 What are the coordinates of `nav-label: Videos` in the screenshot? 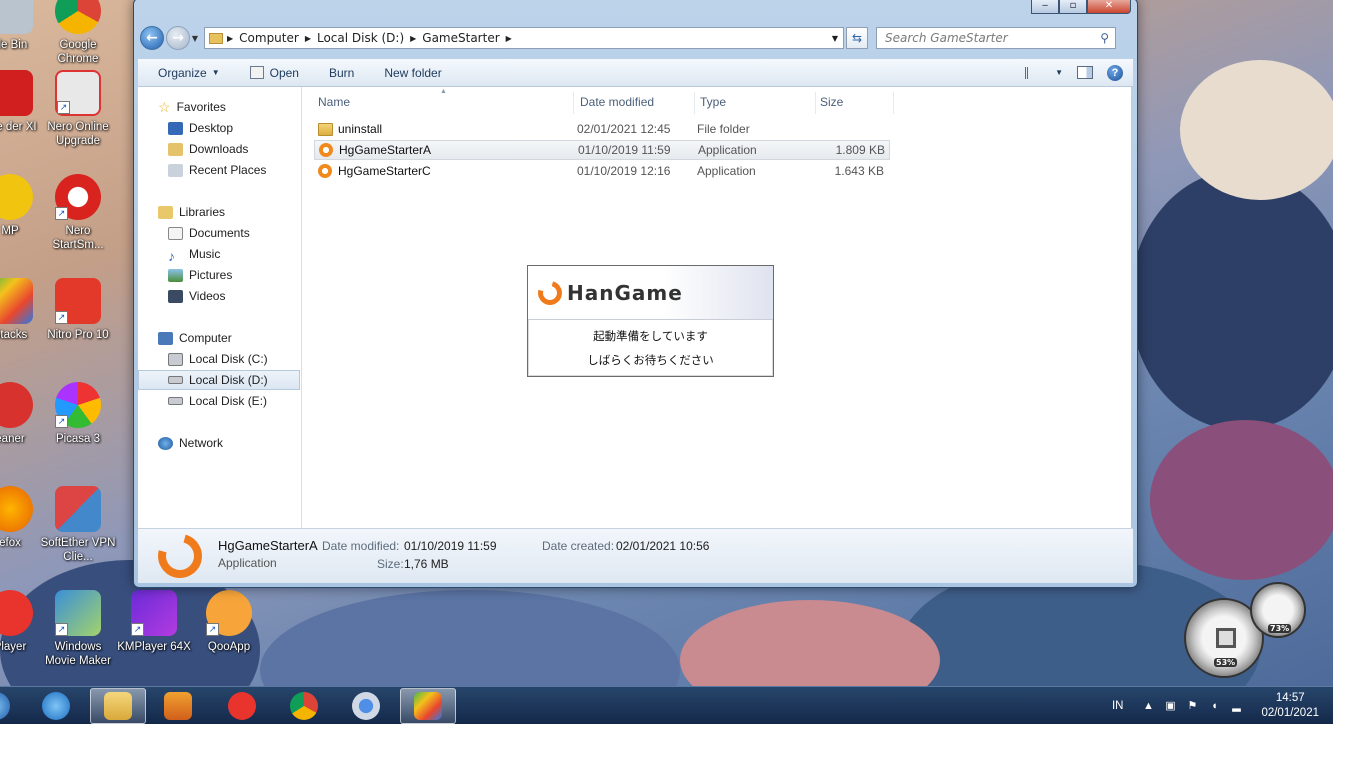 It's located at (207, 296).